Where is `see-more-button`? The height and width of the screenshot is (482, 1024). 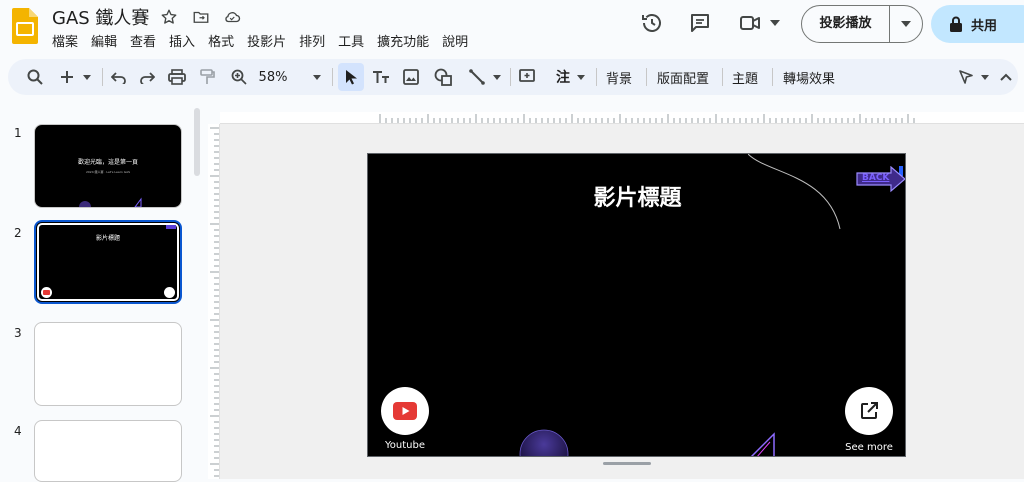 see-more-button is located at coordinates (869, 411).